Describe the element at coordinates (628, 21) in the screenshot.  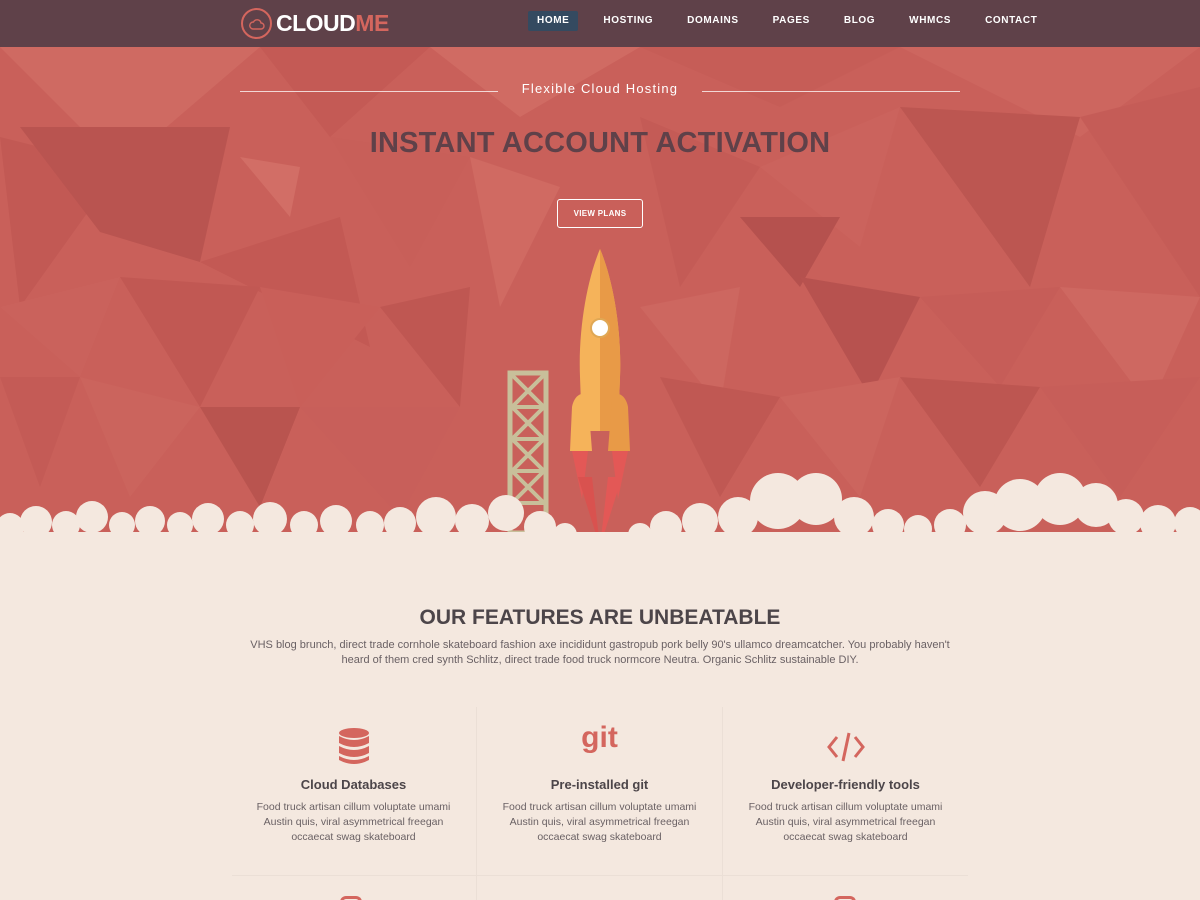
I see `nav-hosting: HOSTING` at that location.